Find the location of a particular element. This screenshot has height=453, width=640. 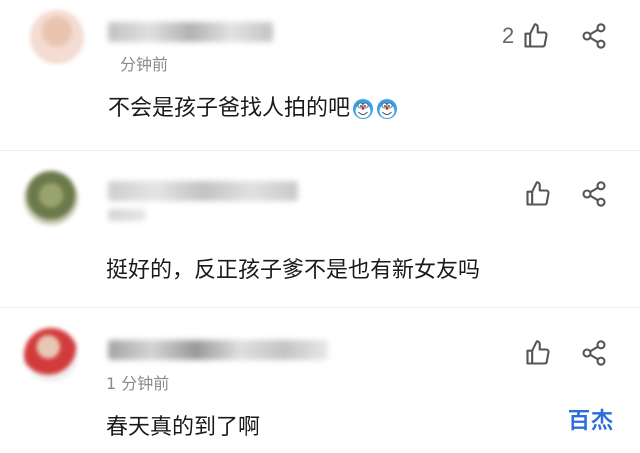

comment-text: 挺好的，反正孩子爹不是也有新女友吗 is located at coordinates (293, 270).